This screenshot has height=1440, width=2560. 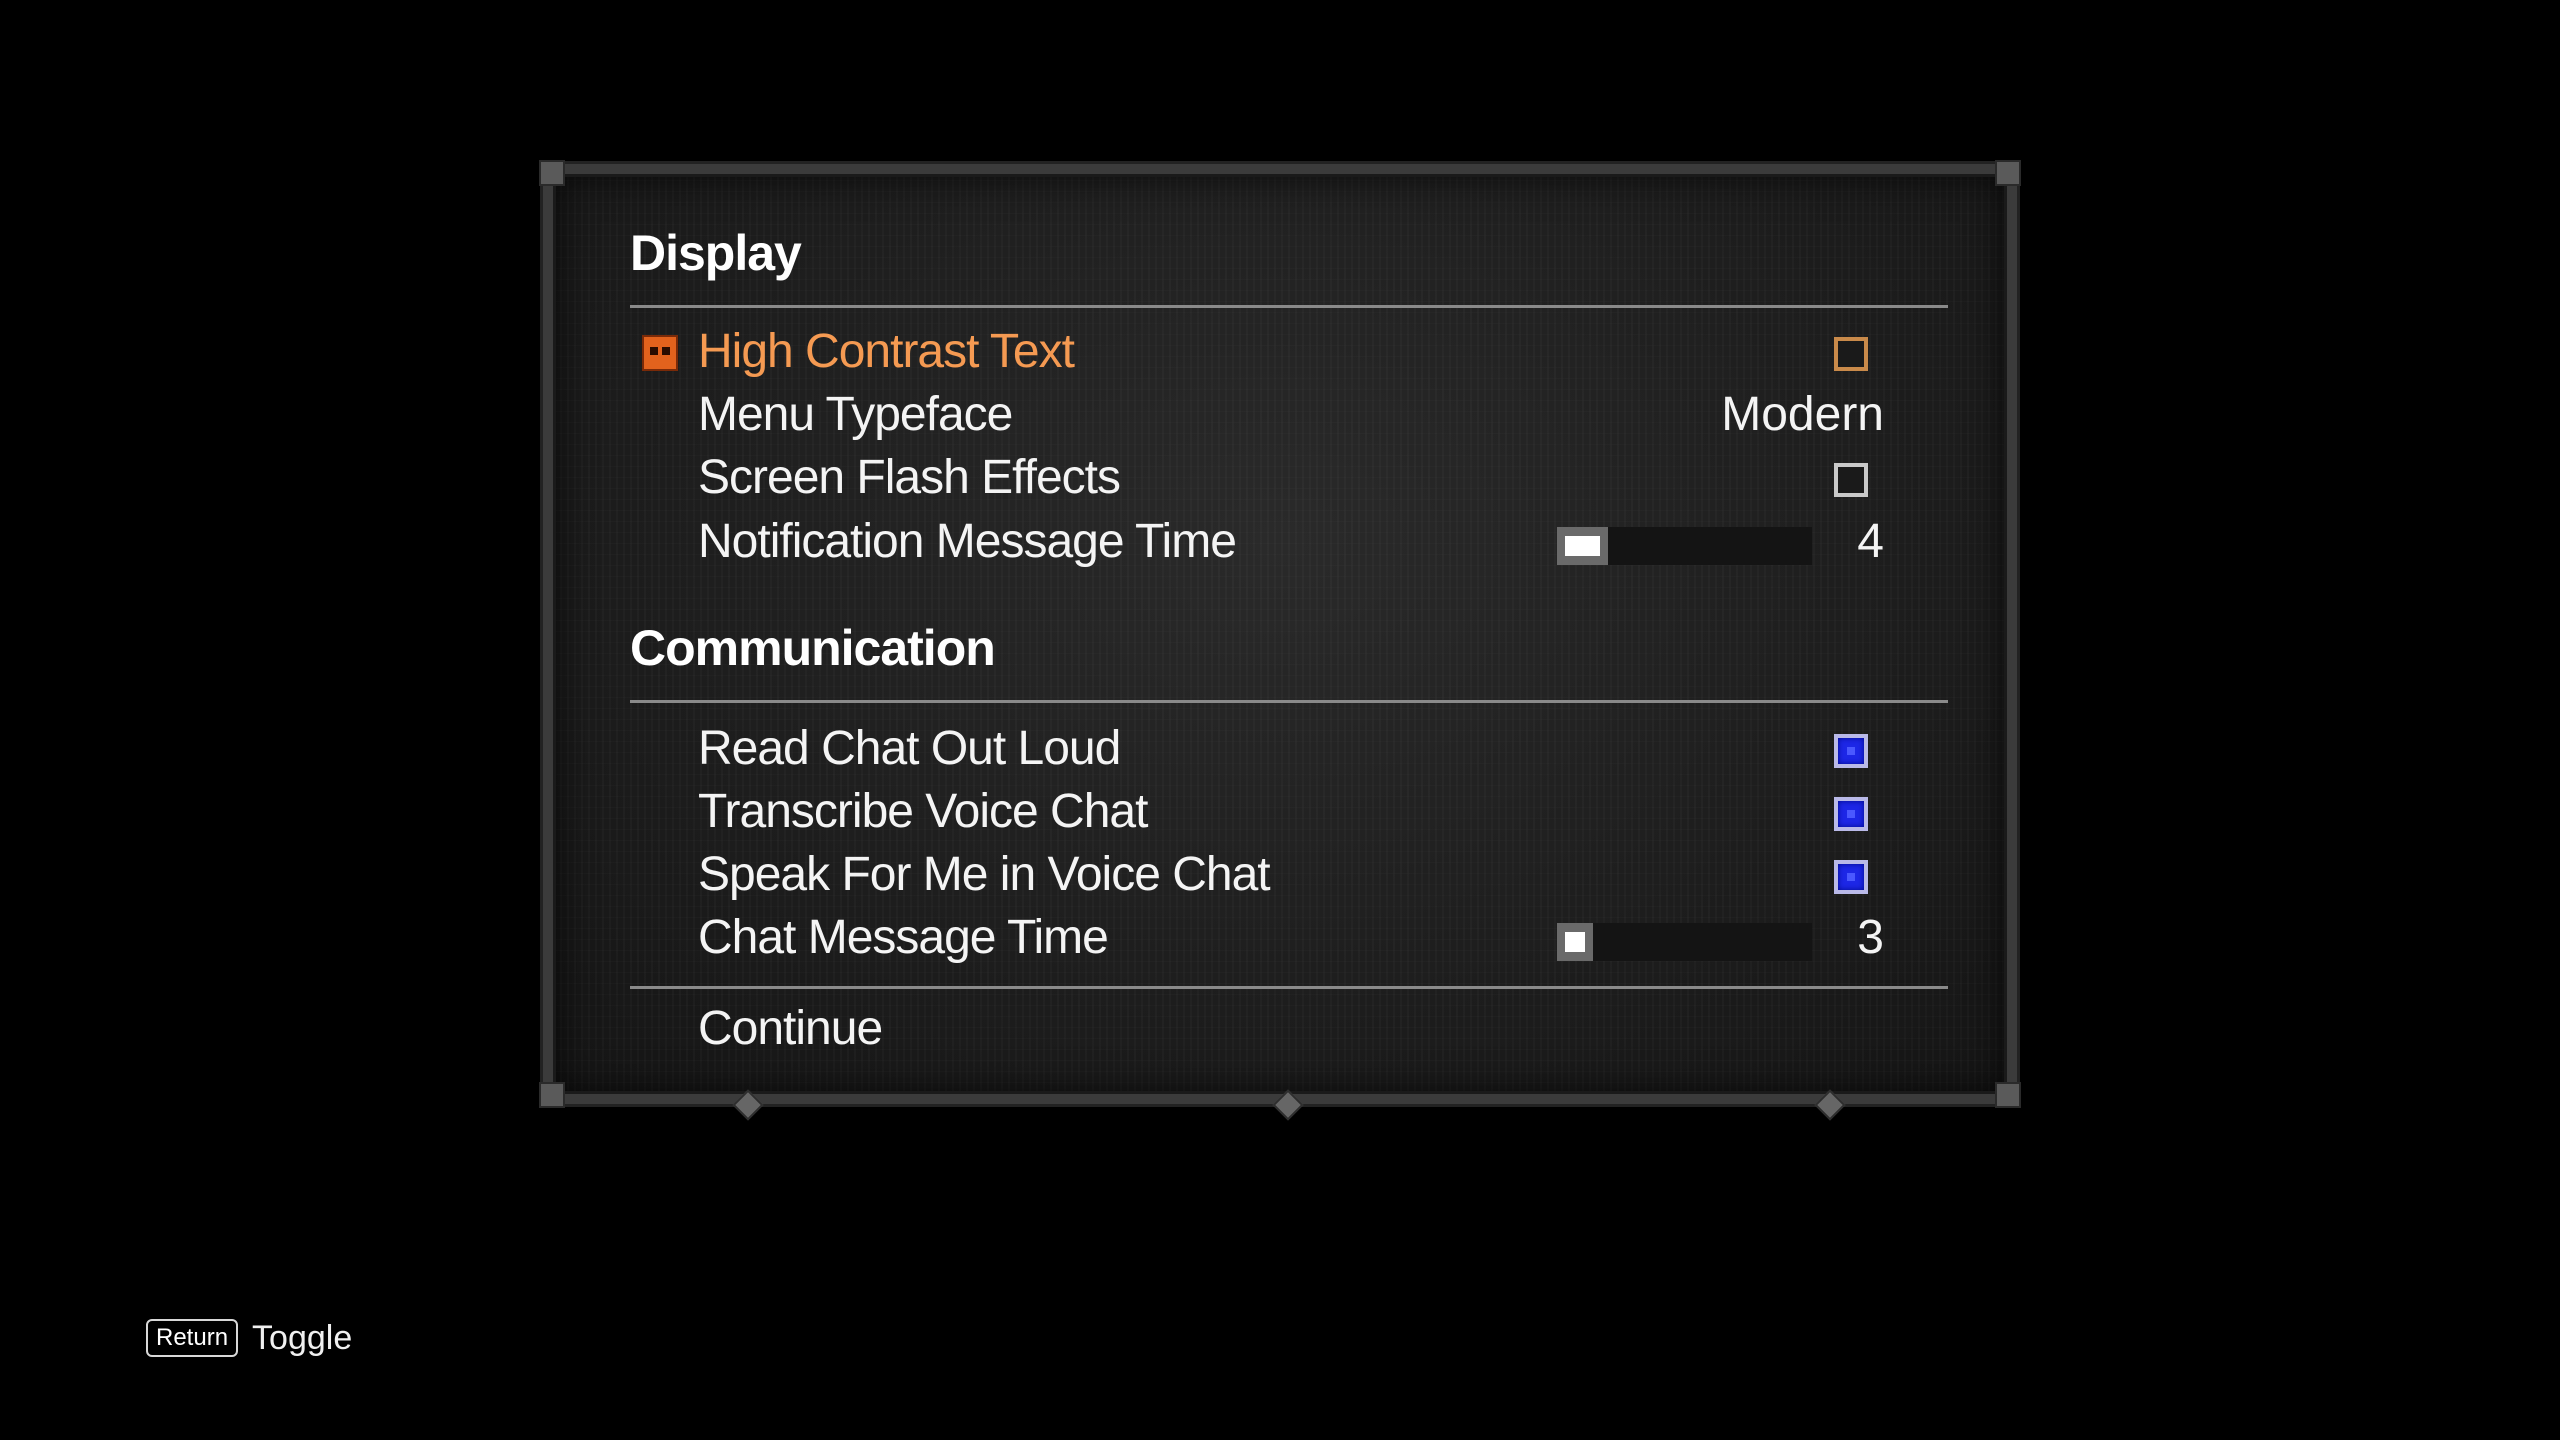 What do you see at coordinates (855, 414) in the screenshot?
I see `setting-label: Menu Typeface` at bounding box center [855, 414].